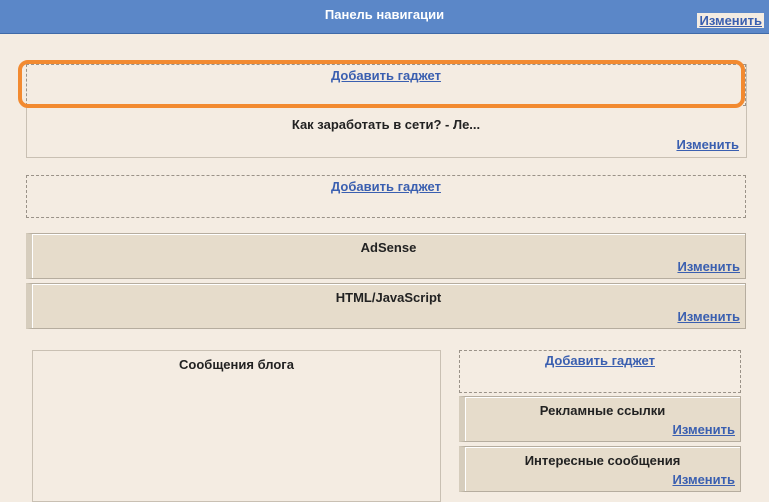 The image size is (769, 502). I want to click on navbar-title: Панель навигации, so click(384, 14).